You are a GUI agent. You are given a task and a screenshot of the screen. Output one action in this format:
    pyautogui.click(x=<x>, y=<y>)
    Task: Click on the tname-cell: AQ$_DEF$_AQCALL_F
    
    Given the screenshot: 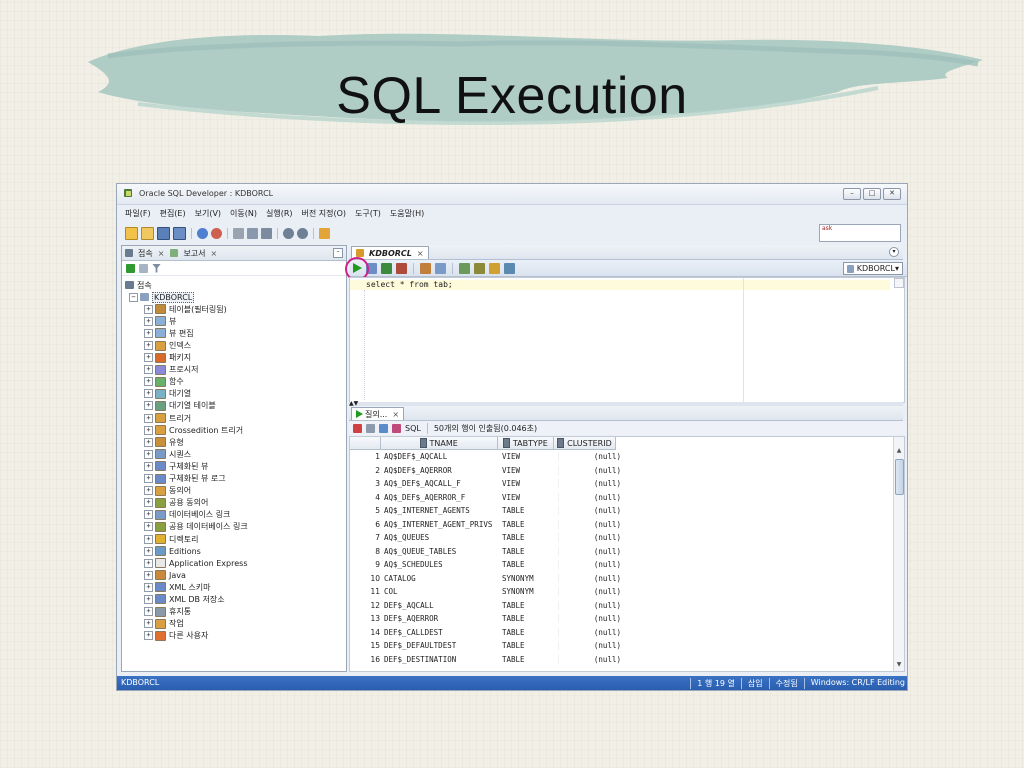 What is the action you would take?
    pyautogui.click(x=442, y=483)
    